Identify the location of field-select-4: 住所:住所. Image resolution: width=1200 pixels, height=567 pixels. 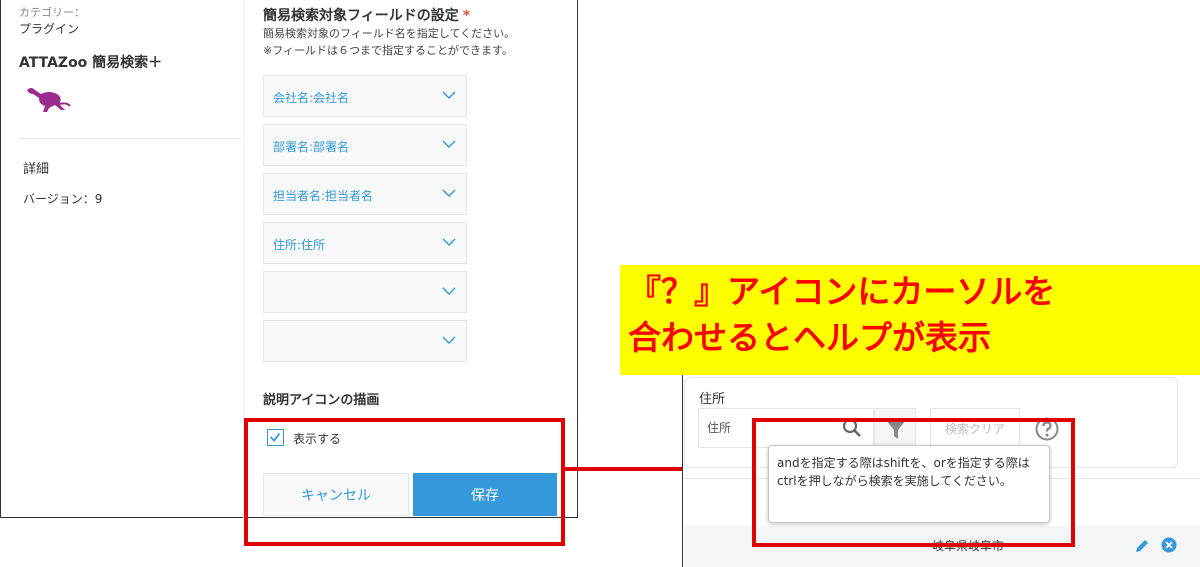
(365, 243).